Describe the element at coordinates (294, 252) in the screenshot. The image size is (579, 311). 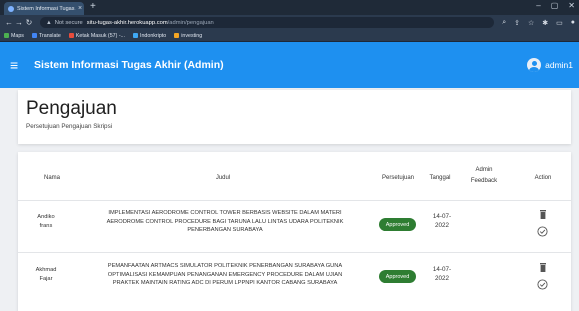
I see `row-divider` at that location.